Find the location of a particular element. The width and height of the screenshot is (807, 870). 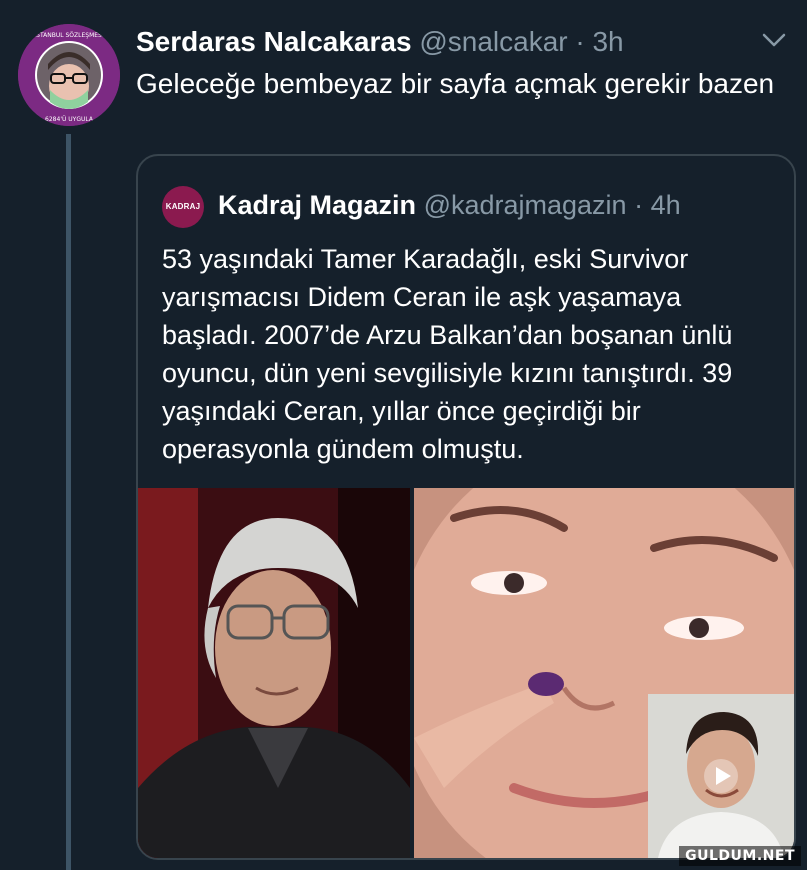

quoted-logo-text: KADRAJ is located at coordinates (183, 206).